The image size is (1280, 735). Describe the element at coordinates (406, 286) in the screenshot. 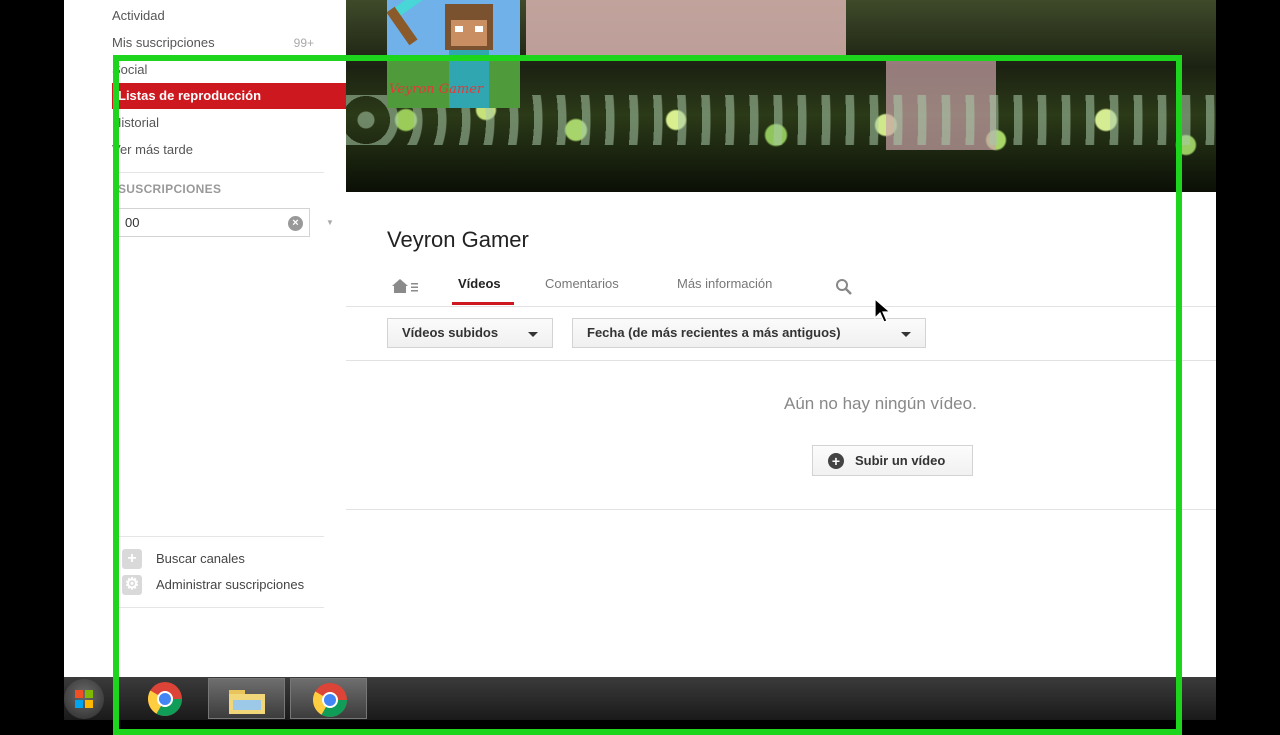

I see `home-icon` at that location.